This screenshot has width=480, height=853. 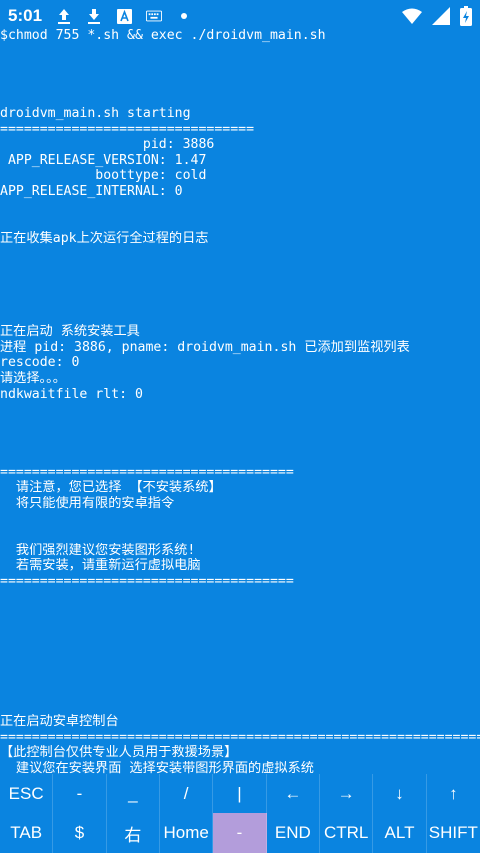 I want to click on terminal-line: boottype: cold, so click(x=103, y=176).